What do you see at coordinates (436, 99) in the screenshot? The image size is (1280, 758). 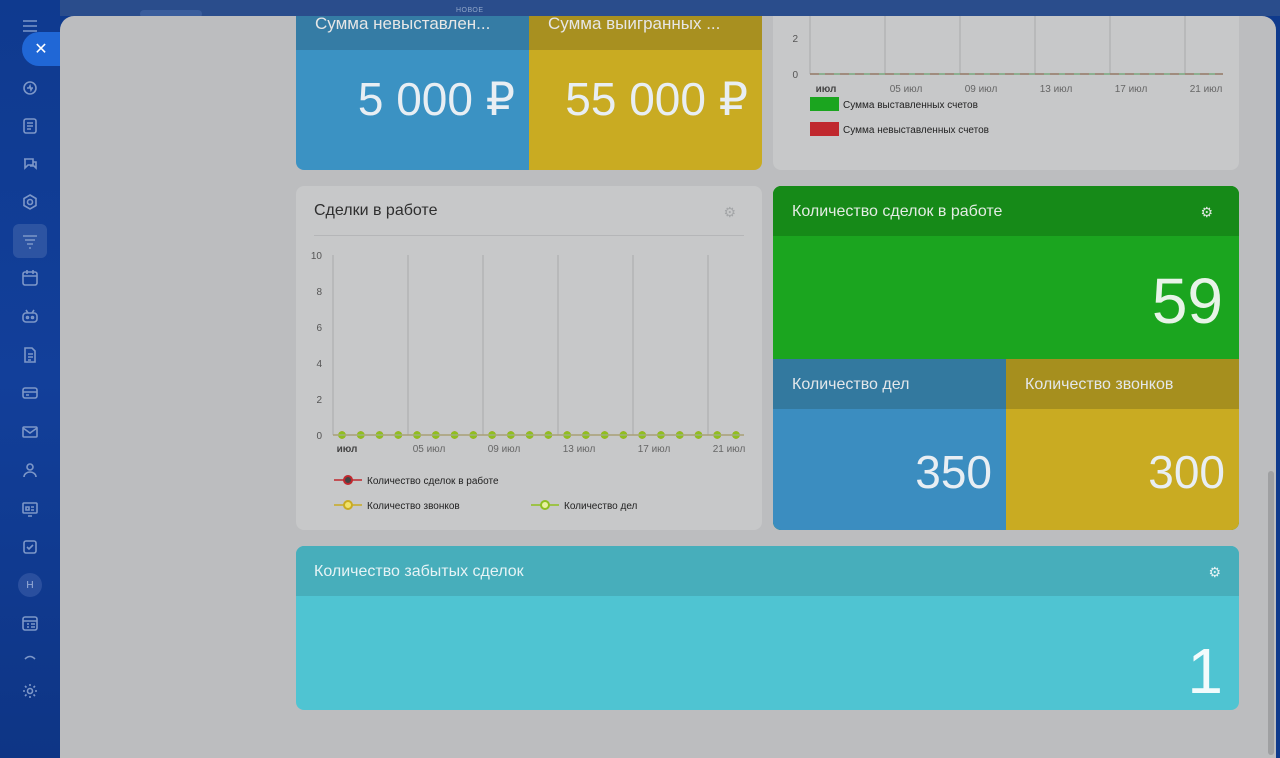 I see `unbilled-sum-value: 5 000 ₽` at bounding box center [436, 99].